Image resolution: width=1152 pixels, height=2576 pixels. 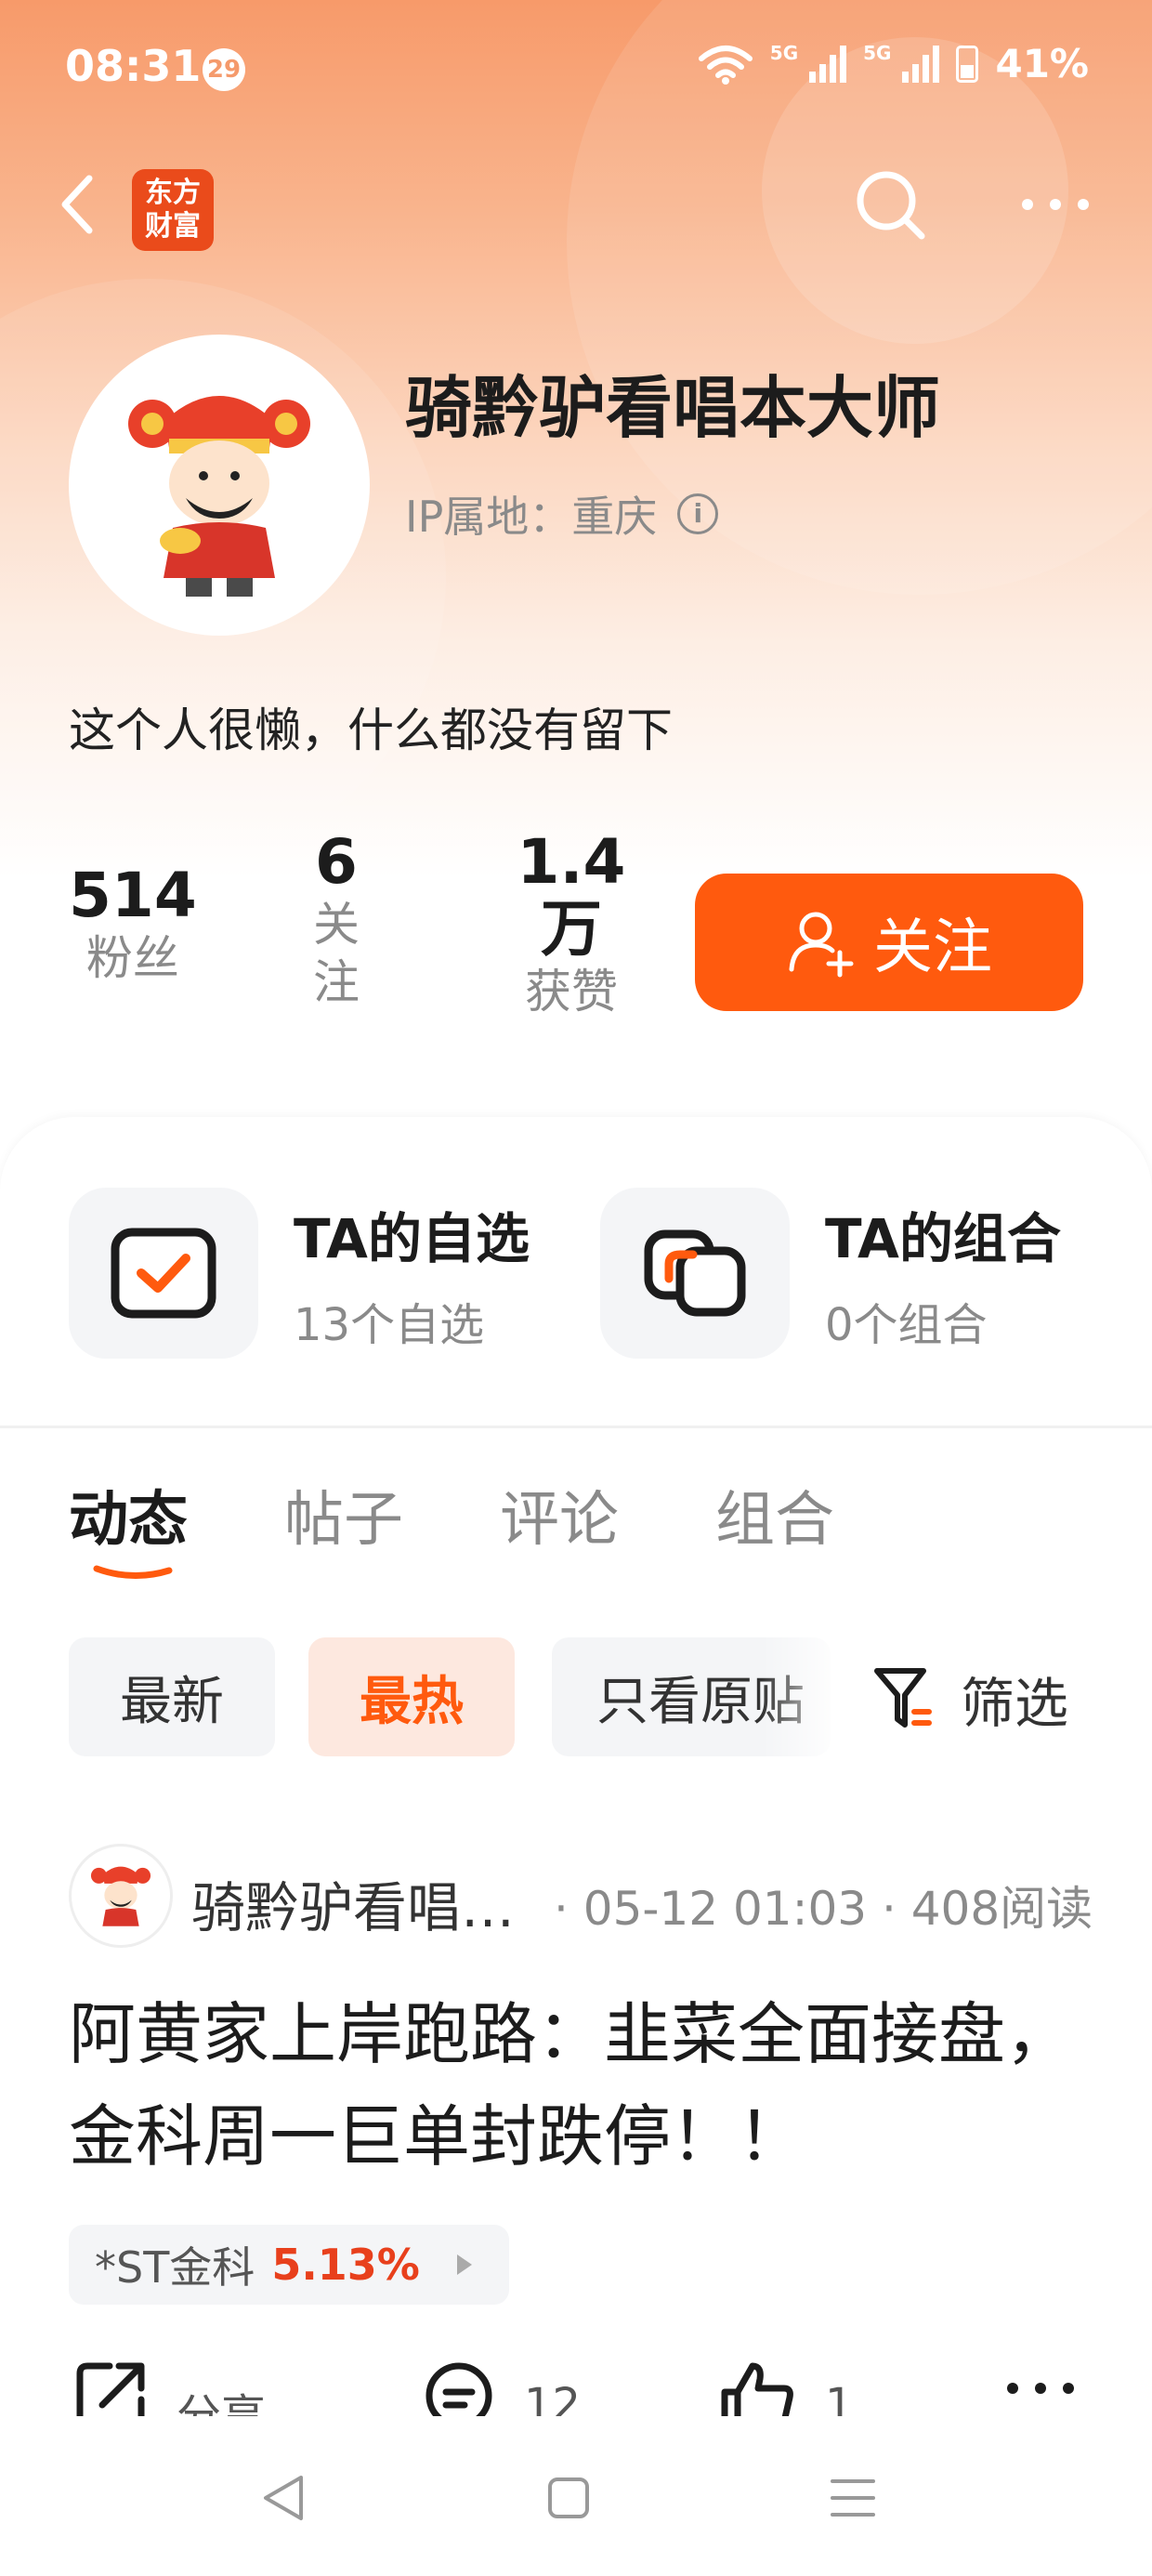 What do you see at coordinates (967, 64) in the screenshot?
I see `battery-icon` at bounding box center [967, 64].